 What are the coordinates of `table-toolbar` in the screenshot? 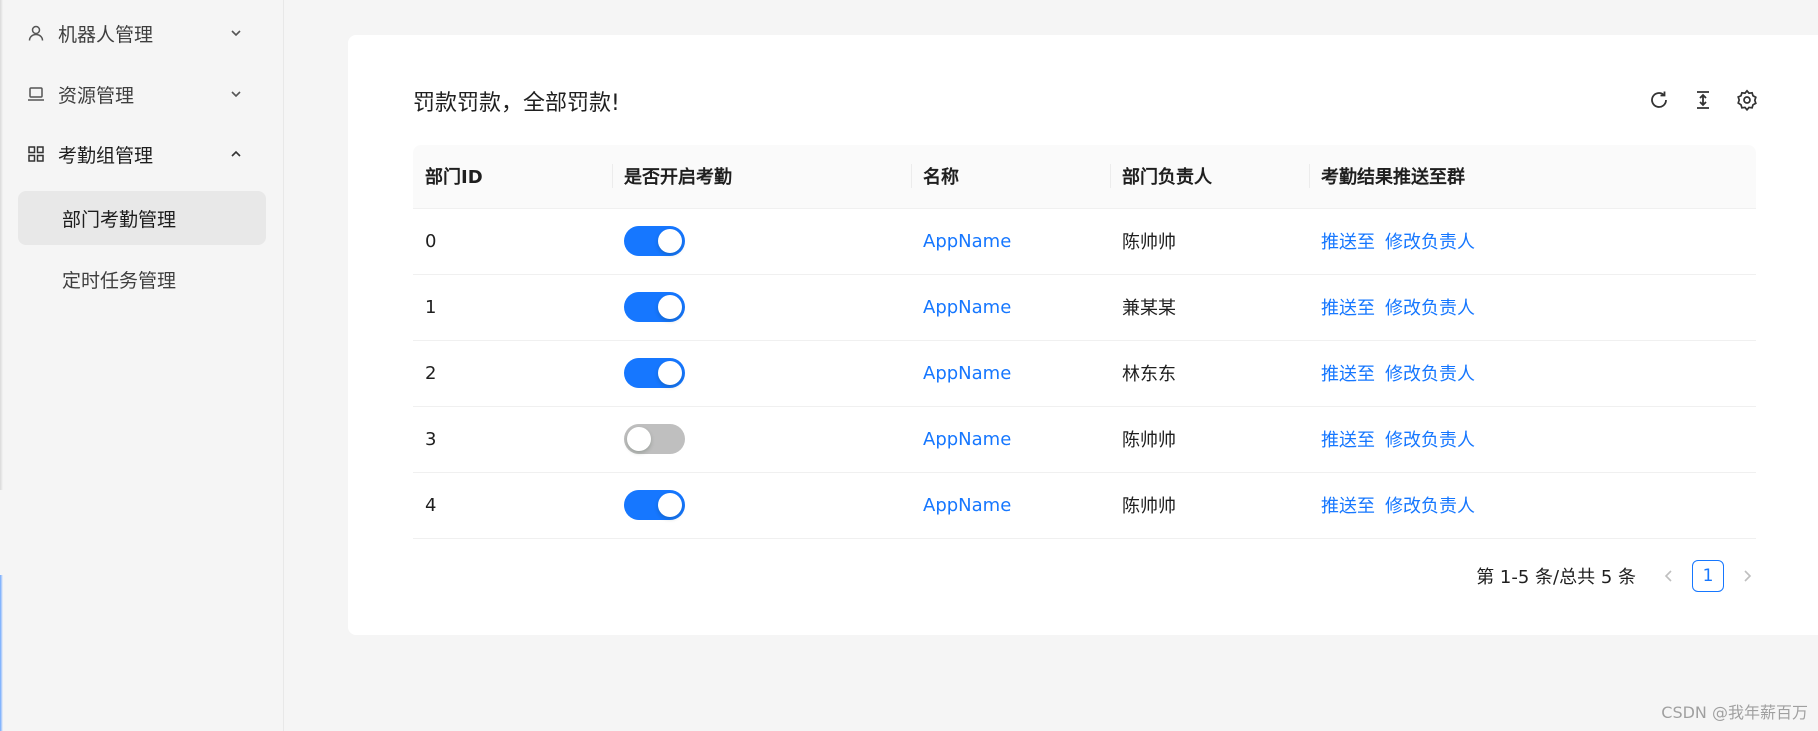 It's located at (1703, 100).